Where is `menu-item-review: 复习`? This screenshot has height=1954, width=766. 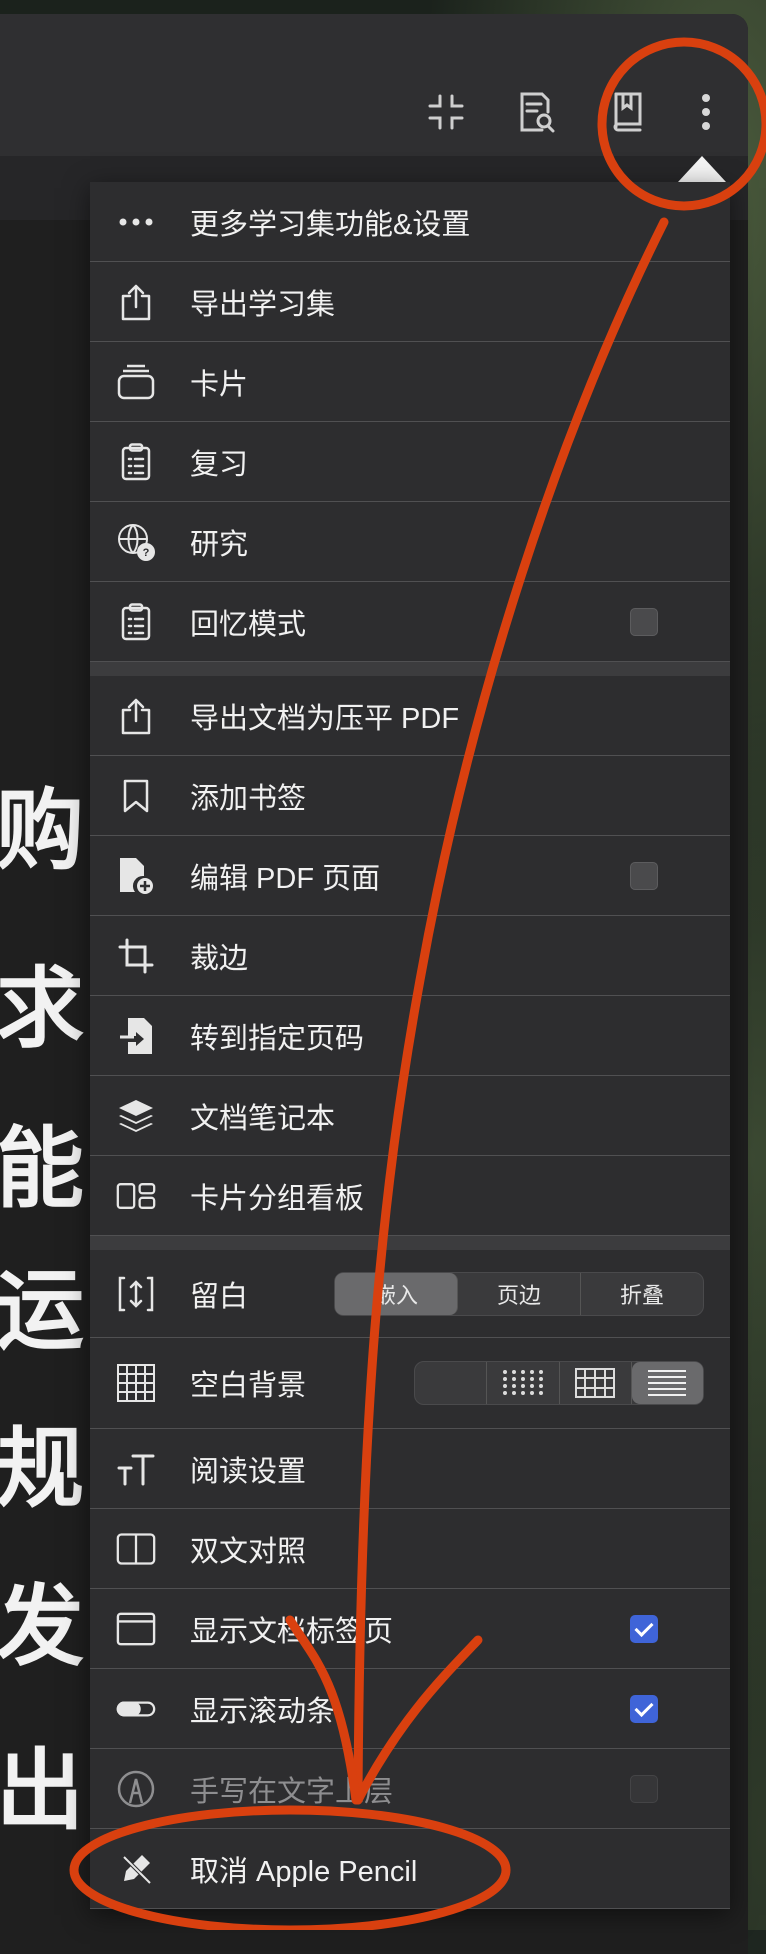
menu-item-review: 复习 is located at coordinates (410, 462).